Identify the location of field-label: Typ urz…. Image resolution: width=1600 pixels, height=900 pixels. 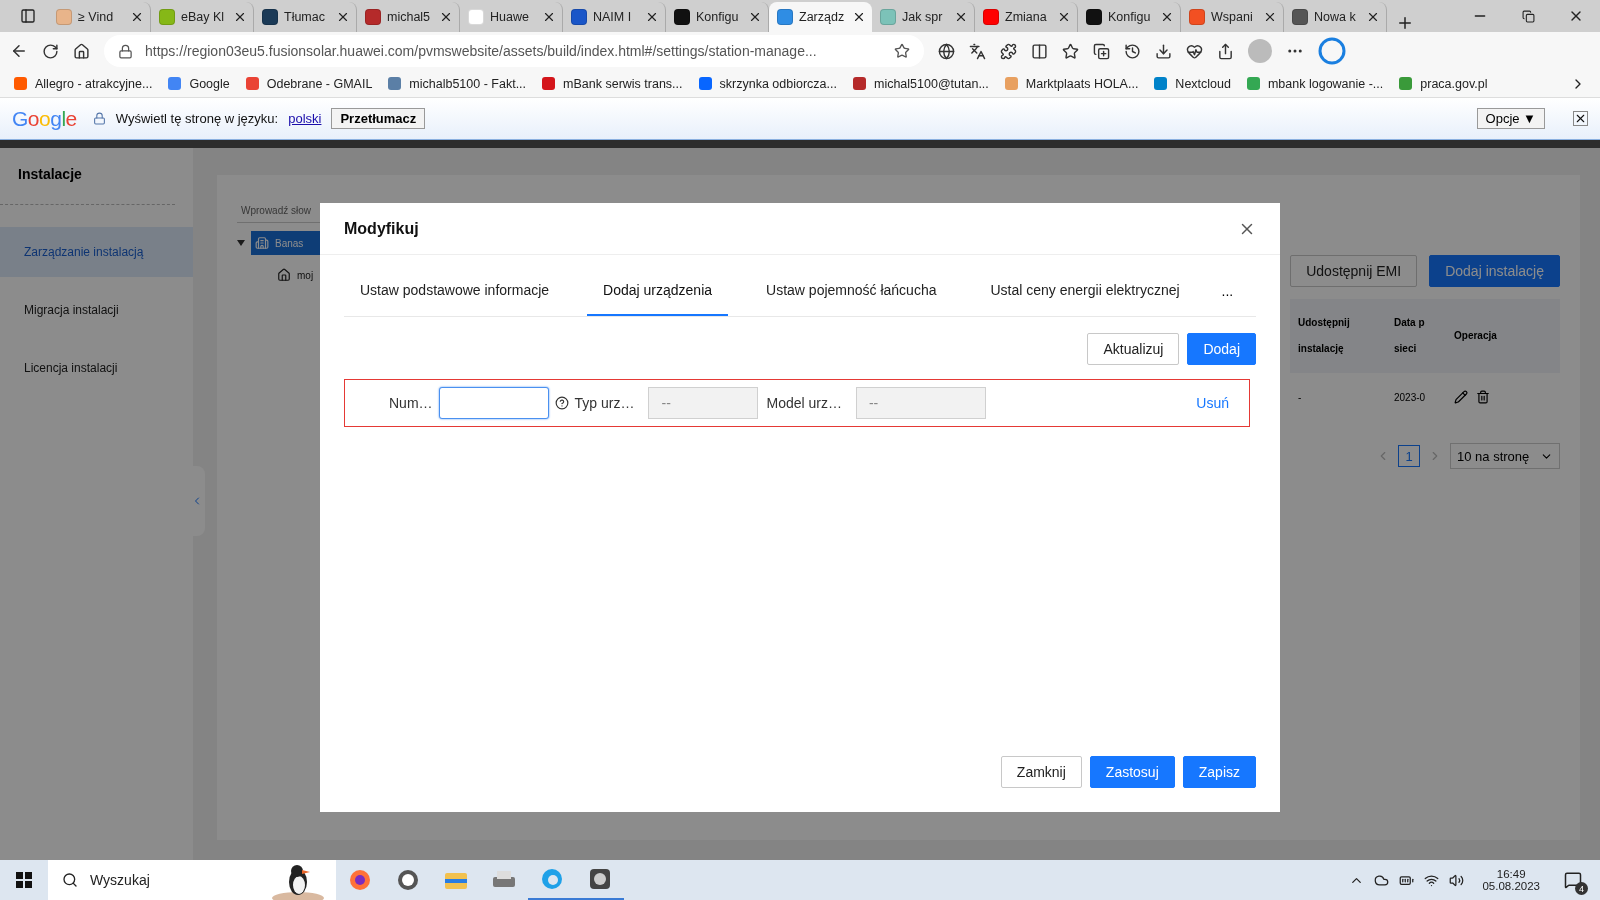
(604, 403).